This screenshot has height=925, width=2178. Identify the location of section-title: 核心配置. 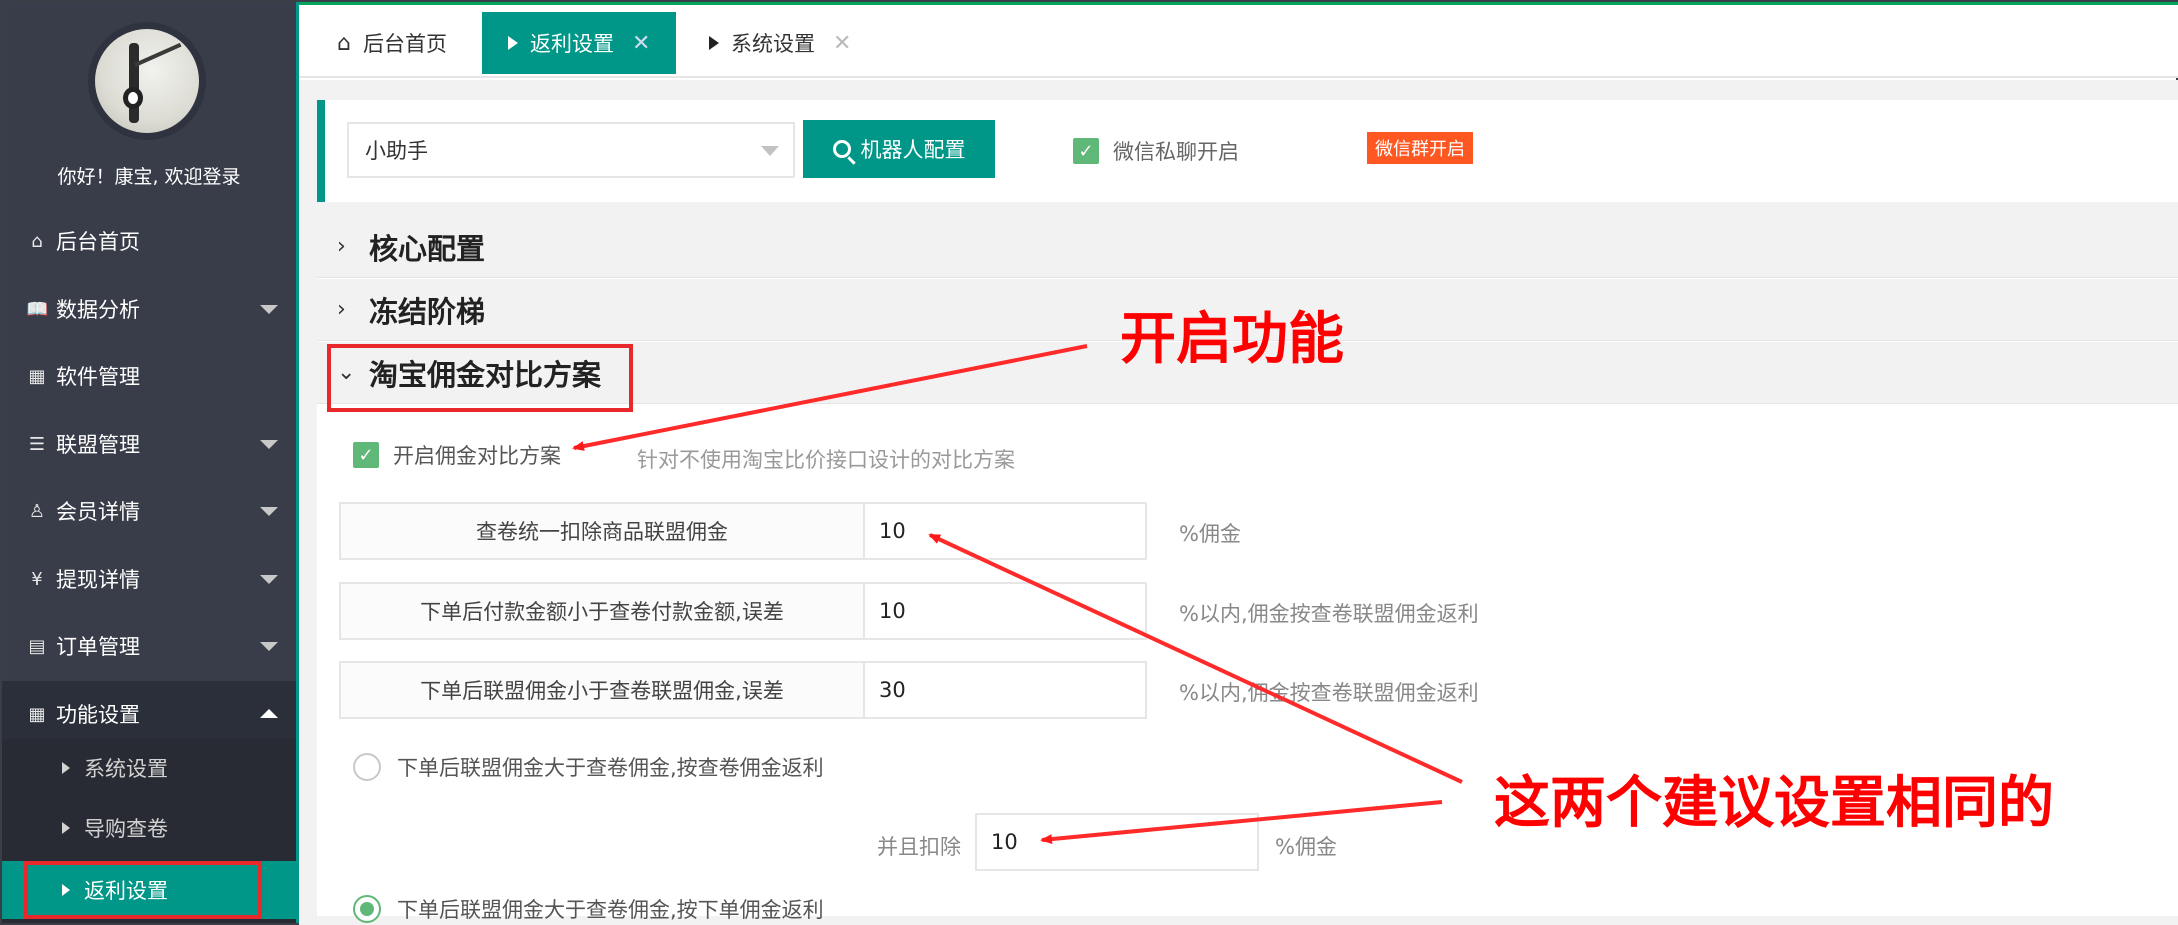
(427, 248).